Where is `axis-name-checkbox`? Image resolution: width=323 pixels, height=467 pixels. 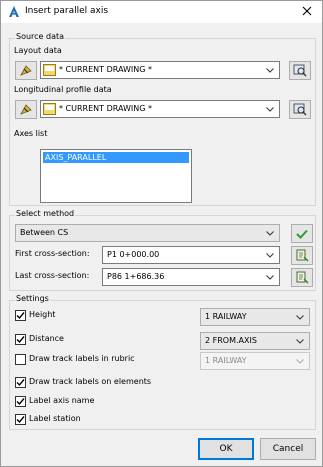
axis-name-checkbox is located at coordinates (20, 401).